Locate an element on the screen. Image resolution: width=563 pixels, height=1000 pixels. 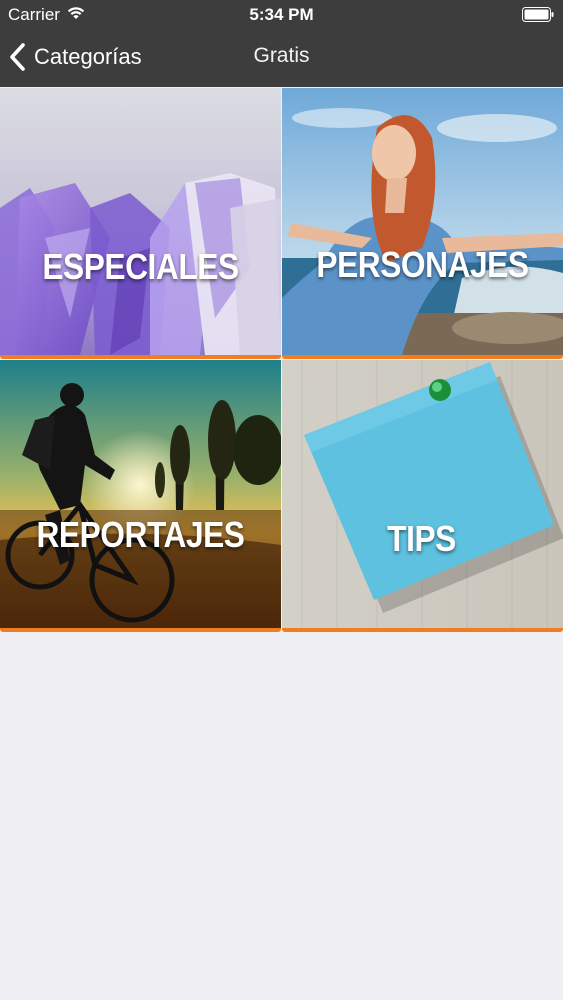
category-label: TIPS is located at coordinates (421, 538).